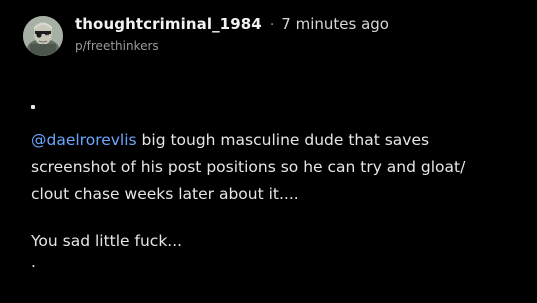 The image size is (537, 303). Describe the element at coordinates (232, 46) in the screenshot. I see `community-link: p/freethinkers` at that location.